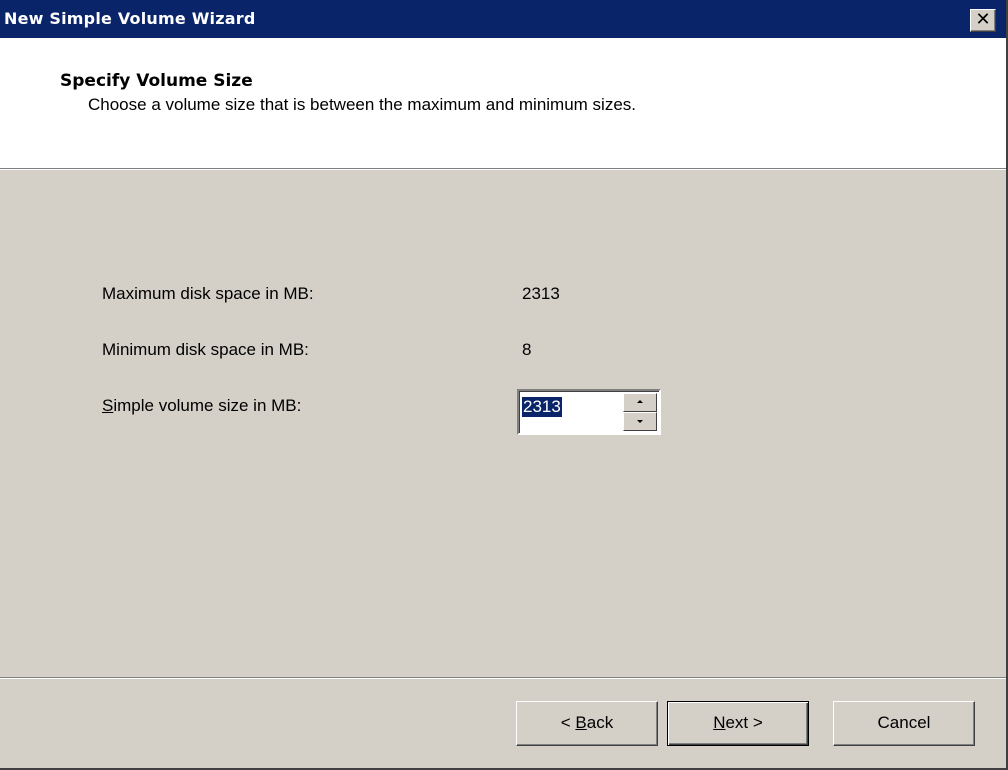 The height and width of the screenshot is (770, 1008). What do you see at coordinates (108, 405) in the screenshot?
I see `volume-size-mnemonic: S` at bounding box center [108, 405].